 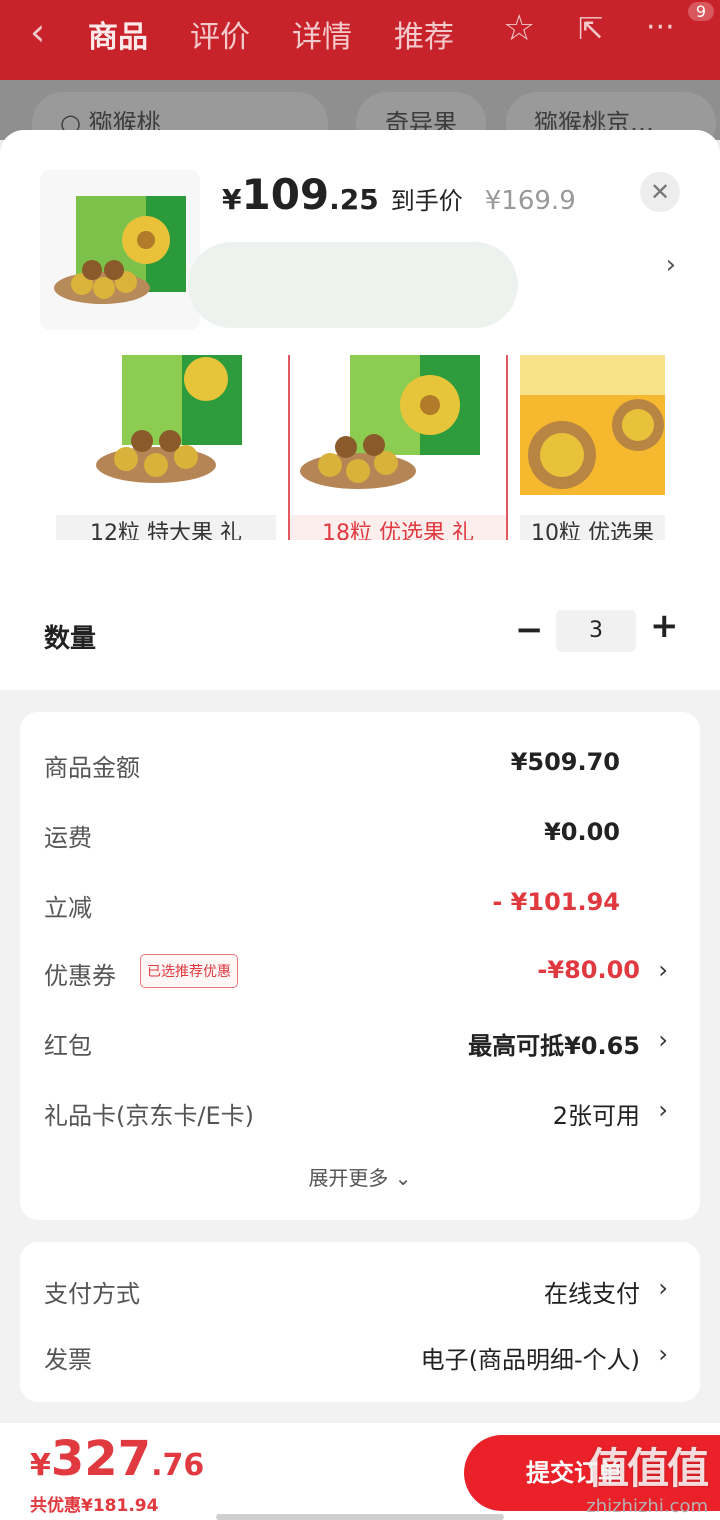 I want to click on product-header: ¥ 109 .25 到手价 ¥169.9 ✕ 郑 ›, so click(x=360, y=242).